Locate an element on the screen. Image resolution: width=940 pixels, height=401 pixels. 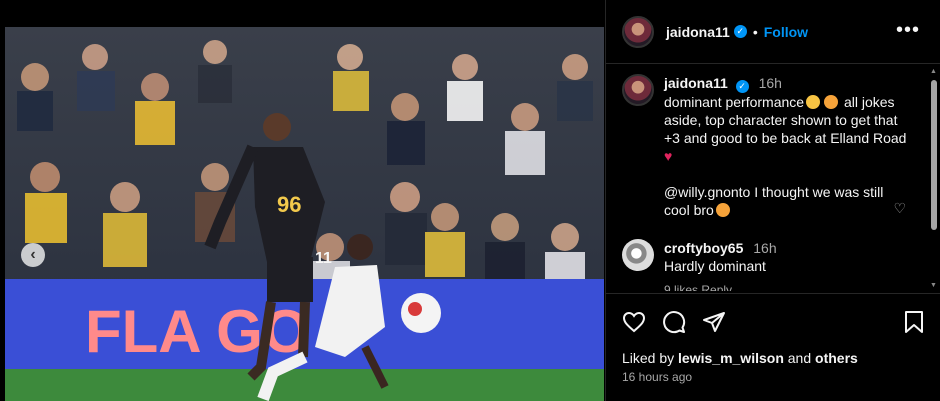
liked-by-prefix: Liked by is located at coordinates (648, 358).